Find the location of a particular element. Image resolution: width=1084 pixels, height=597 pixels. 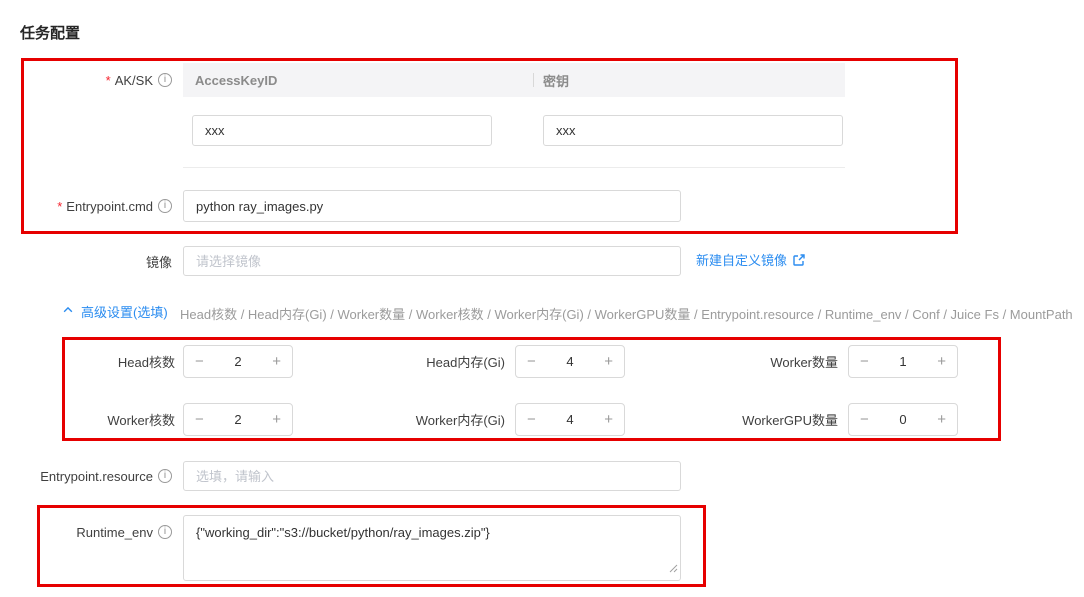

entrypoint-cmd-label: * Entrypoint.cmd i is located at coordinates (86, 206).